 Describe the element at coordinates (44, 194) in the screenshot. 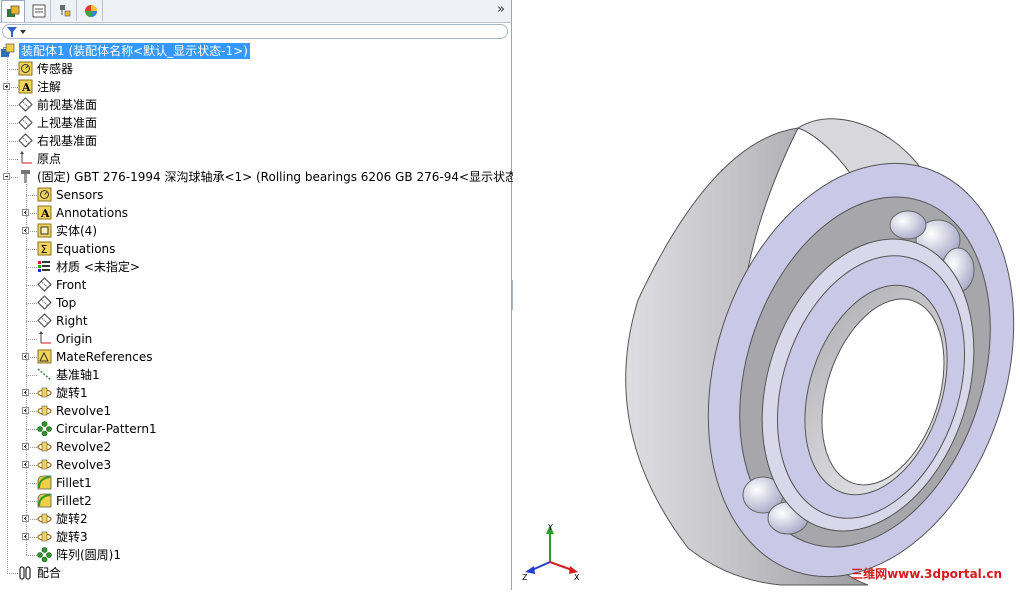

I see `sensor-icon` at that location.